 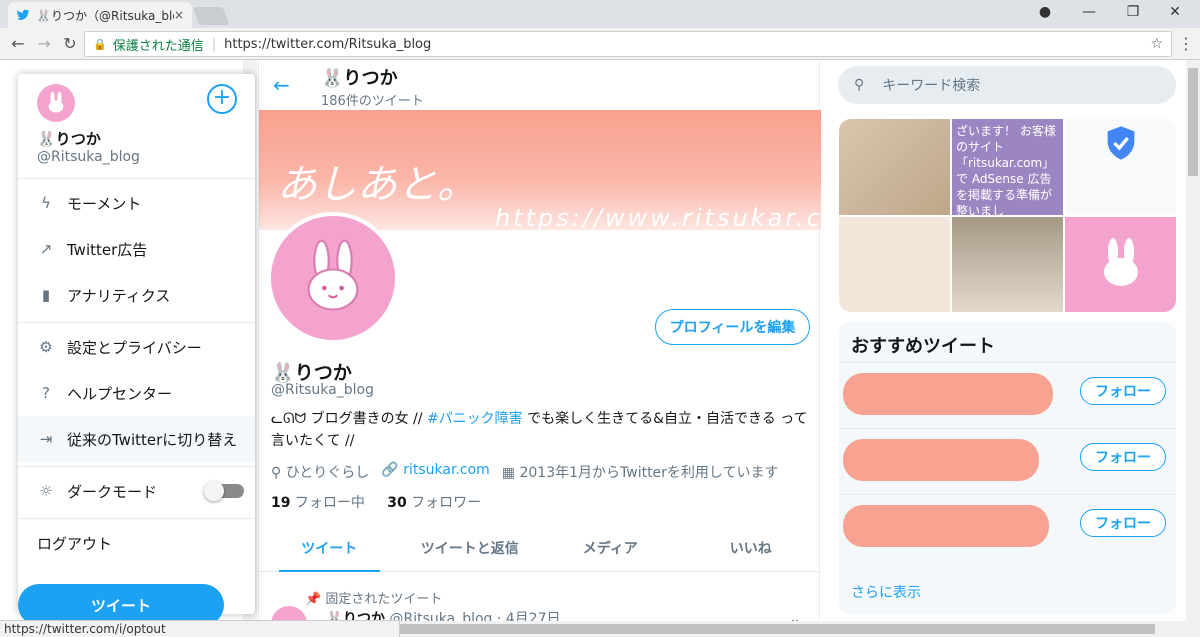 I want to click on calendar-icon: ▦, so click(x=510, y=473).